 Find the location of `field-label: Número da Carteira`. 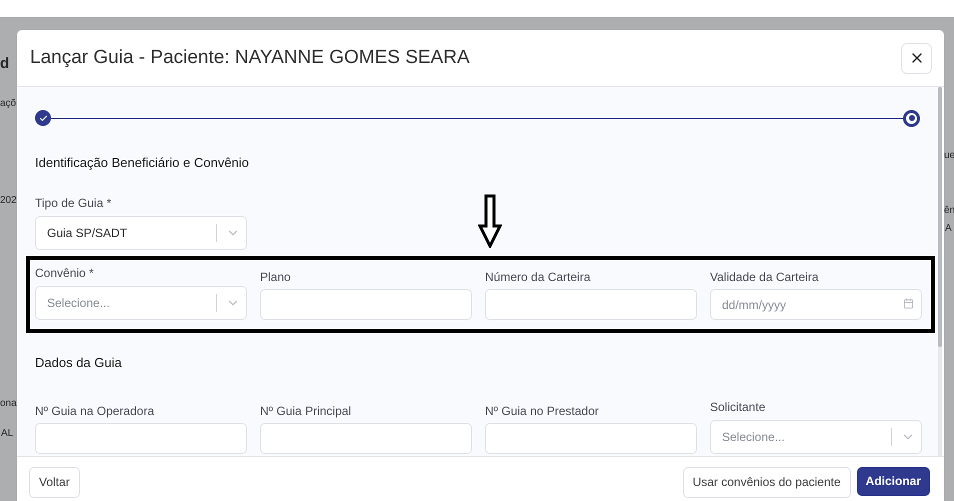

field-label: Número da Carteira is located at coordinates (538, 277).